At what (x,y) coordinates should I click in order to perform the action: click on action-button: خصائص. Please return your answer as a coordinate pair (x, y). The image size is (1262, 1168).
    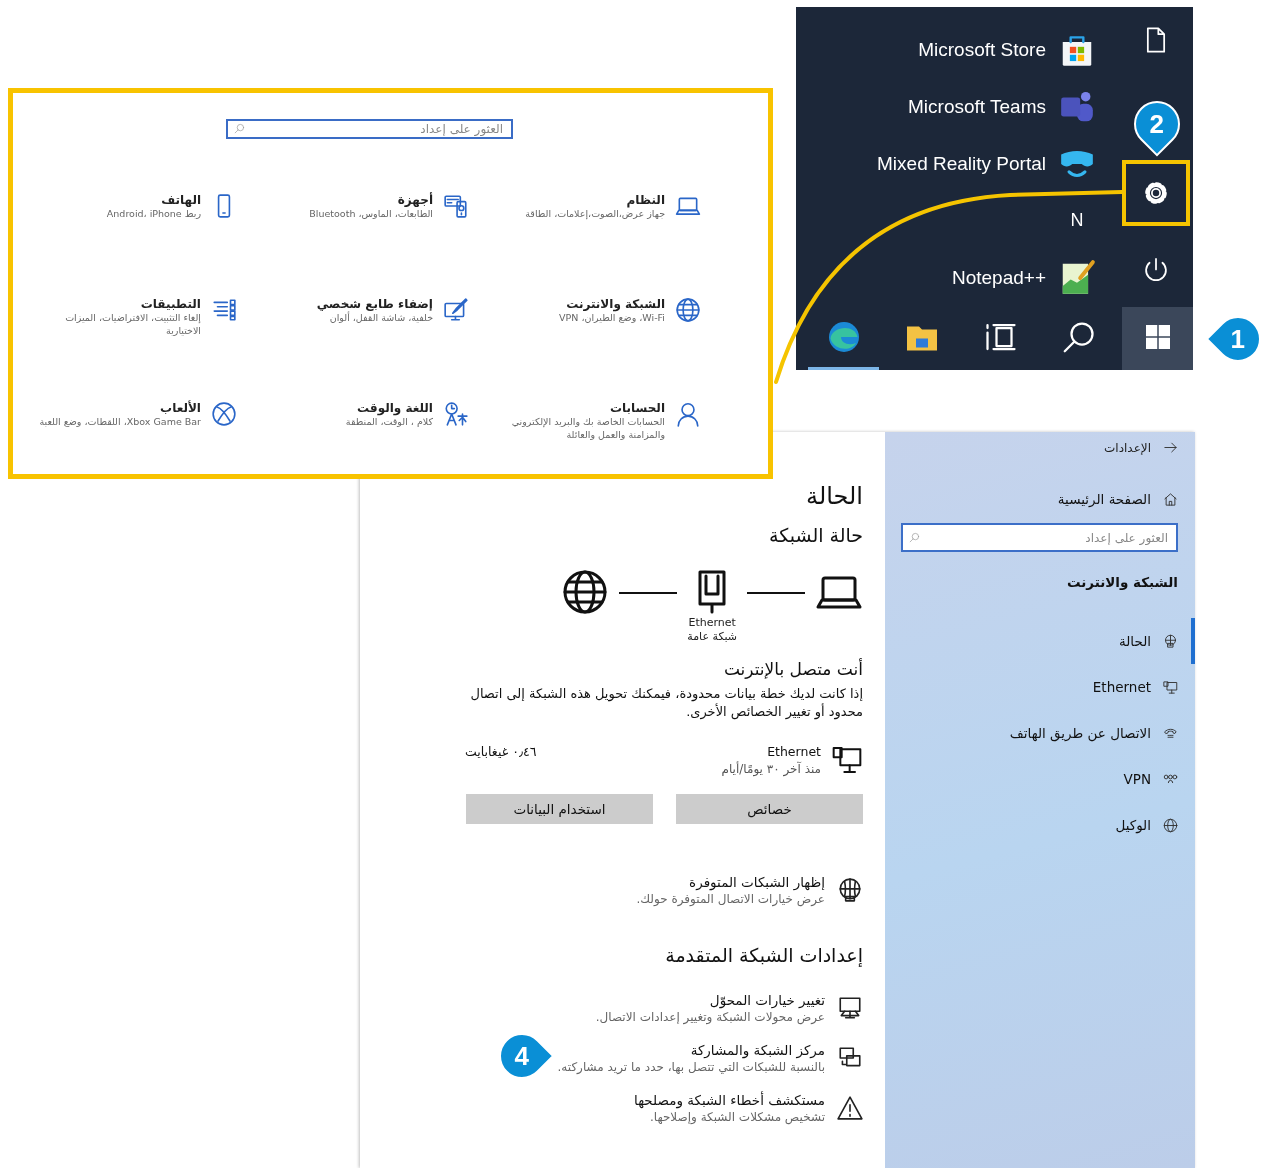
    Looking at the image, I should click on (769, 809).